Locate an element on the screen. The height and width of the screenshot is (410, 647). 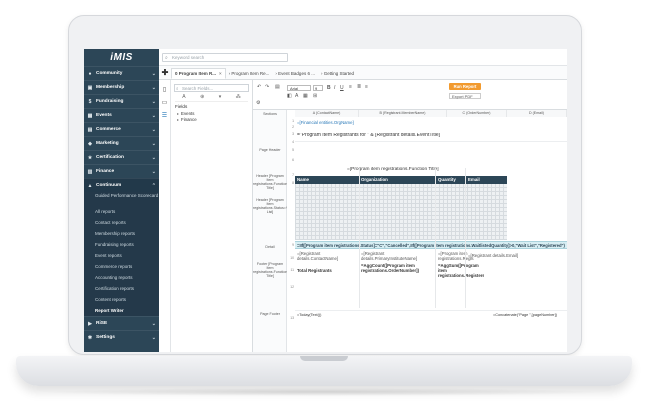
fill-color-icon: ◧ is located at coordinates (289, 96).